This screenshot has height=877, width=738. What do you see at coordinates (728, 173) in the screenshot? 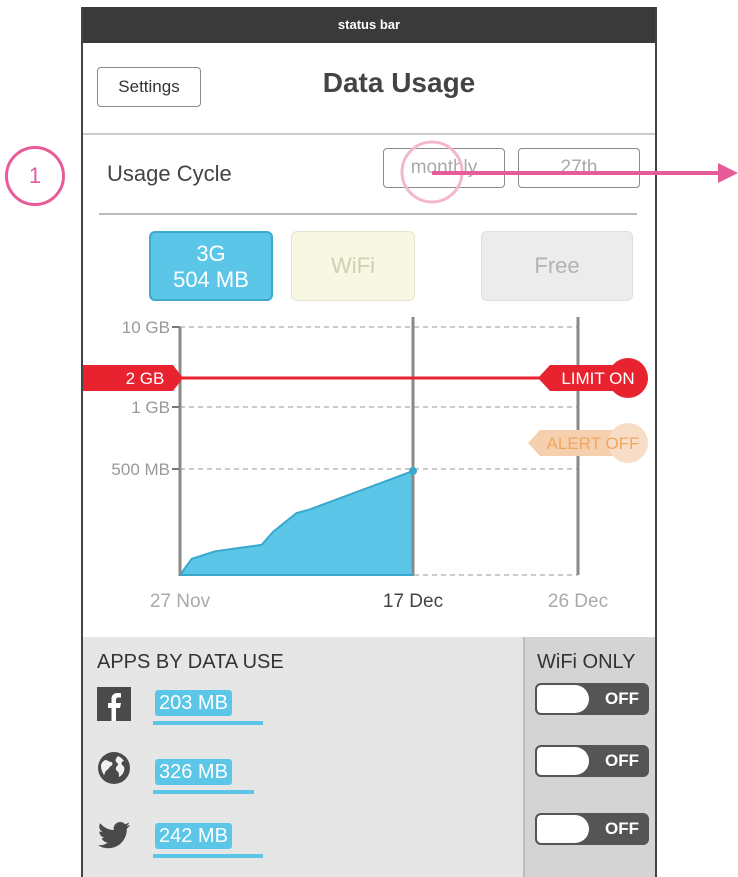
I see `annotation-arrow-head` at bounding box center [728, 173].